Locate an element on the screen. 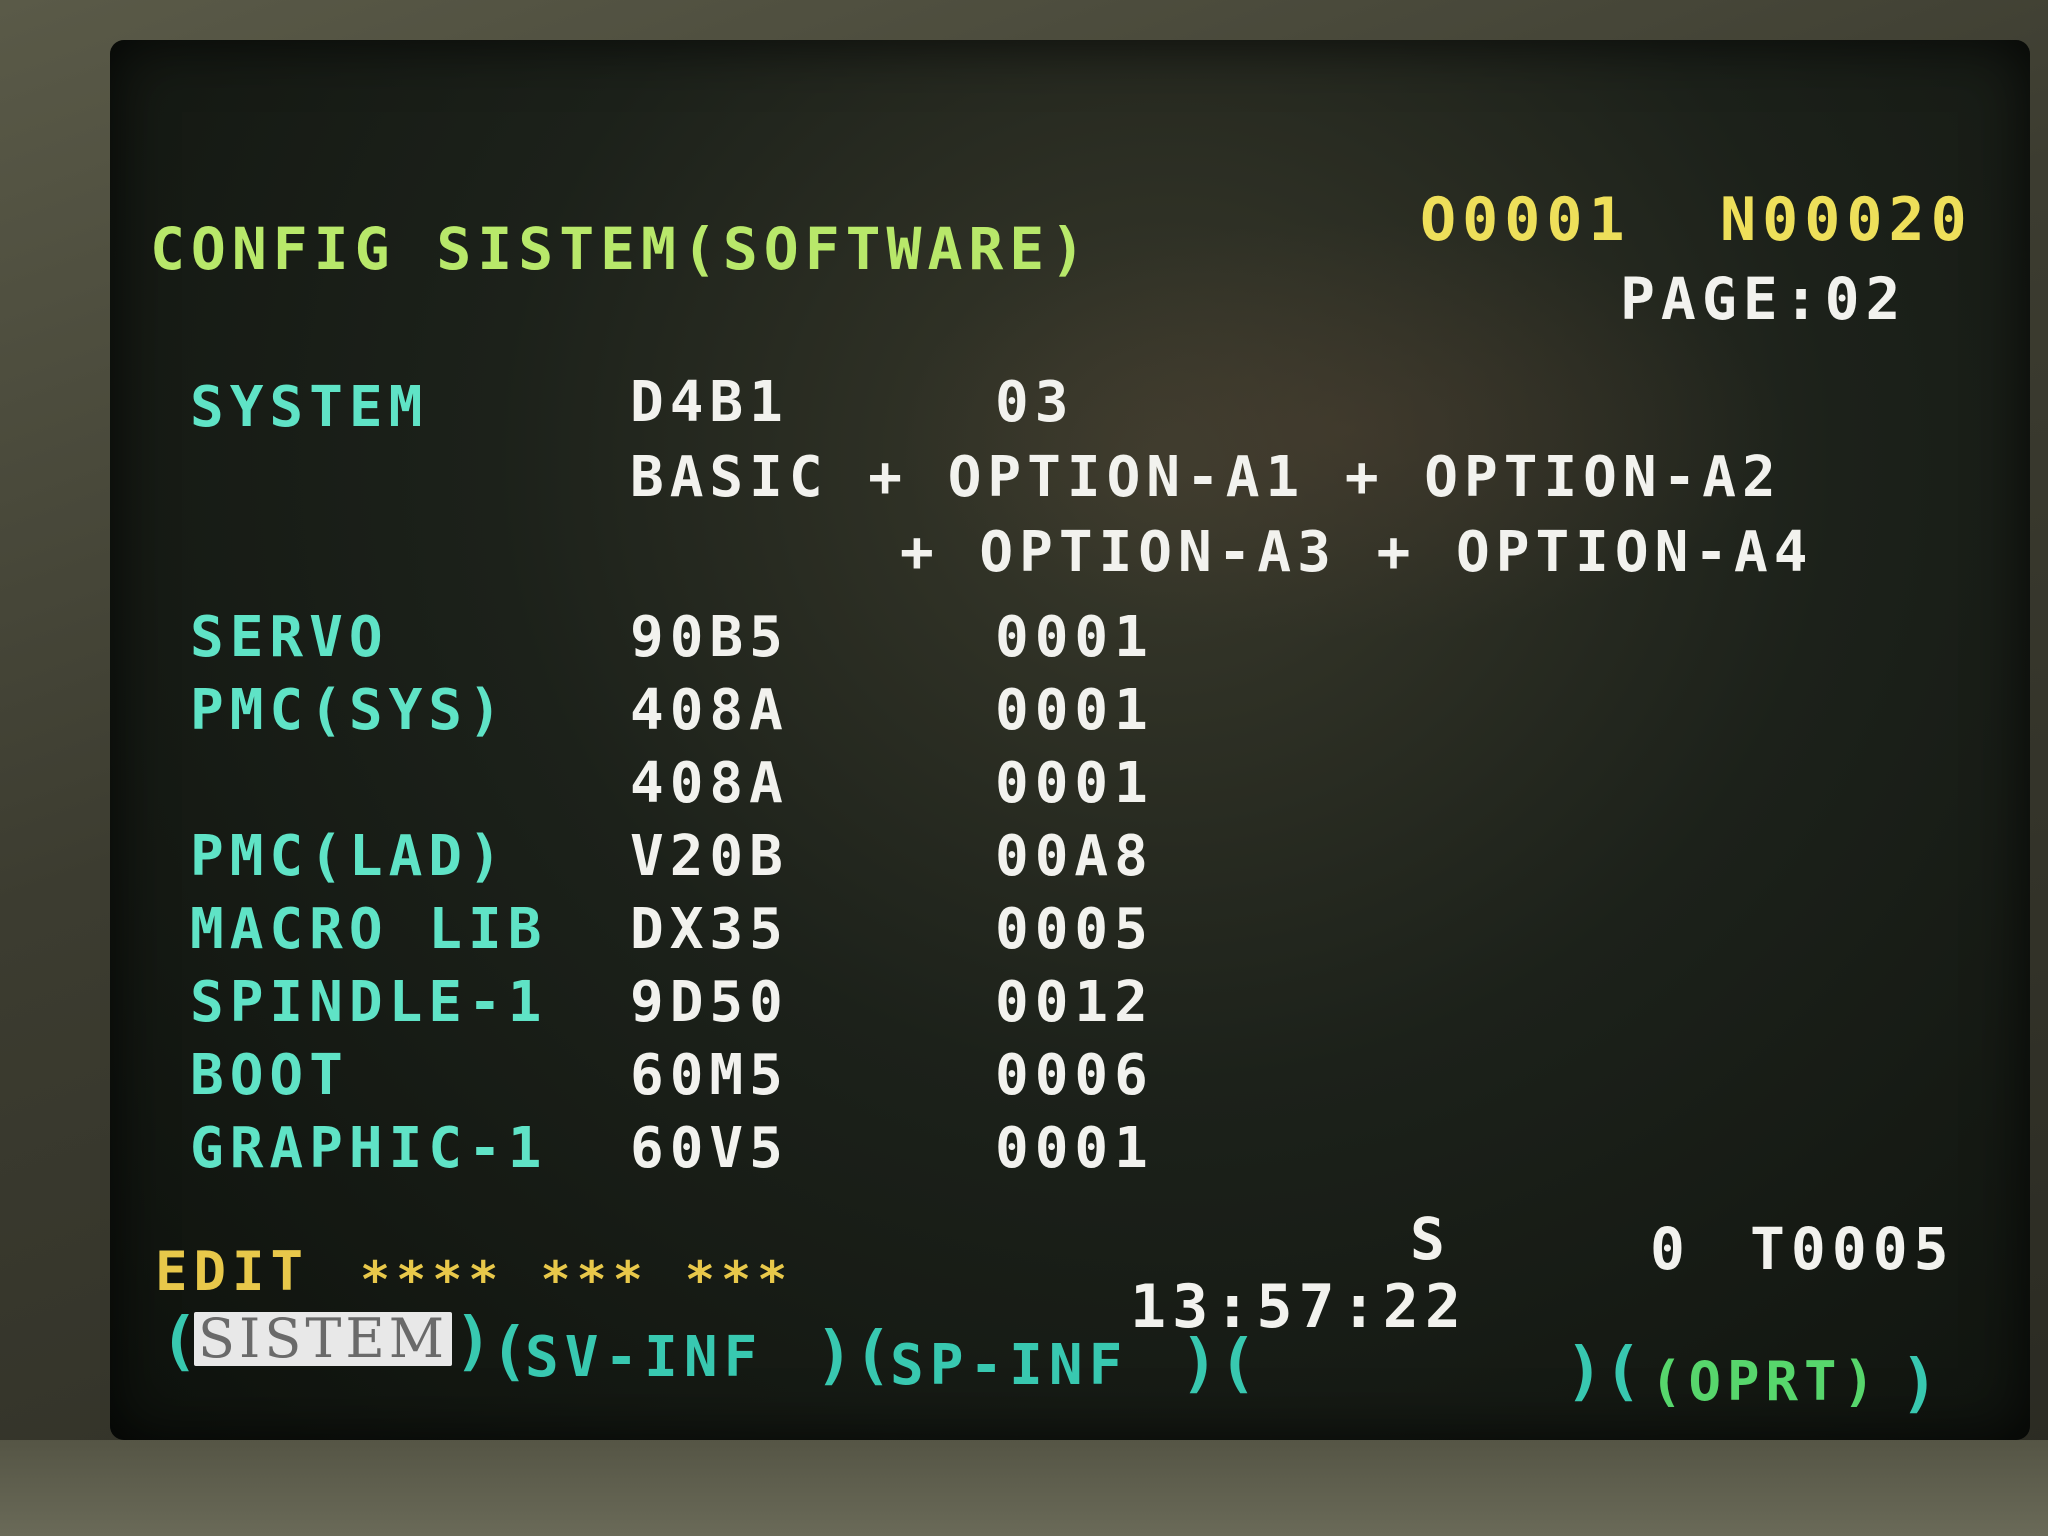 This screenshot has width=2048, height=1536. screen-title: CONFIG SISTEM(SOFTWARE) is located at coordinates (621, 249).